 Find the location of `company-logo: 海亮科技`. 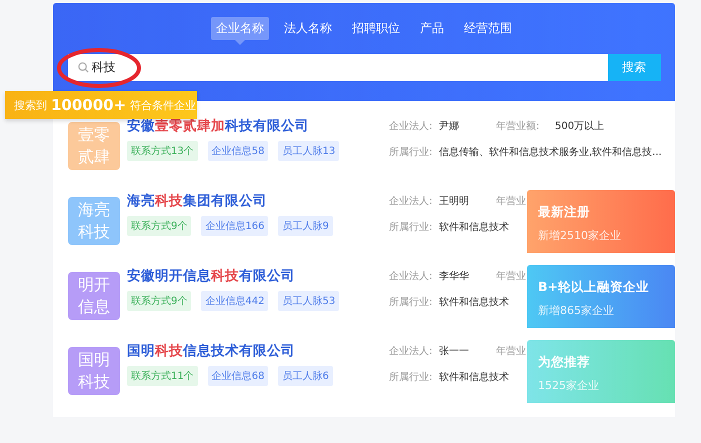

company-logo: 海亮科技 is located at coordinates (94, 221).